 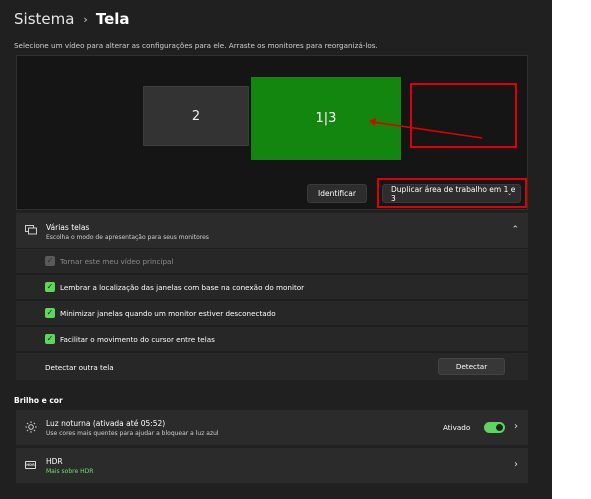 I want to click on night-light-title: Luz noturna (ativada até 05:52), so click(x=106, y=423).